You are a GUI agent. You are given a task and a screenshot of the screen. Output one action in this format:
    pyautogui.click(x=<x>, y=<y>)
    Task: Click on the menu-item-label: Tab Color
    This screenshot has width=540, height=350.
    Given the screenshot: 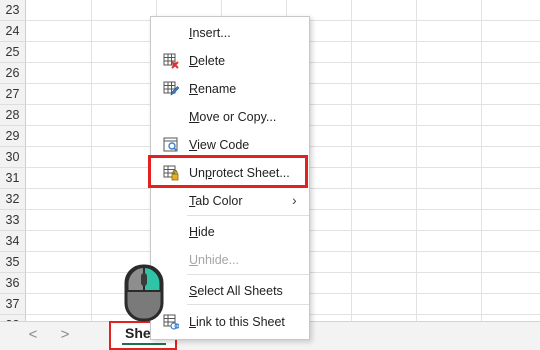 What is the action you would take?
    pyautogui.click(x=216, y=201)
    